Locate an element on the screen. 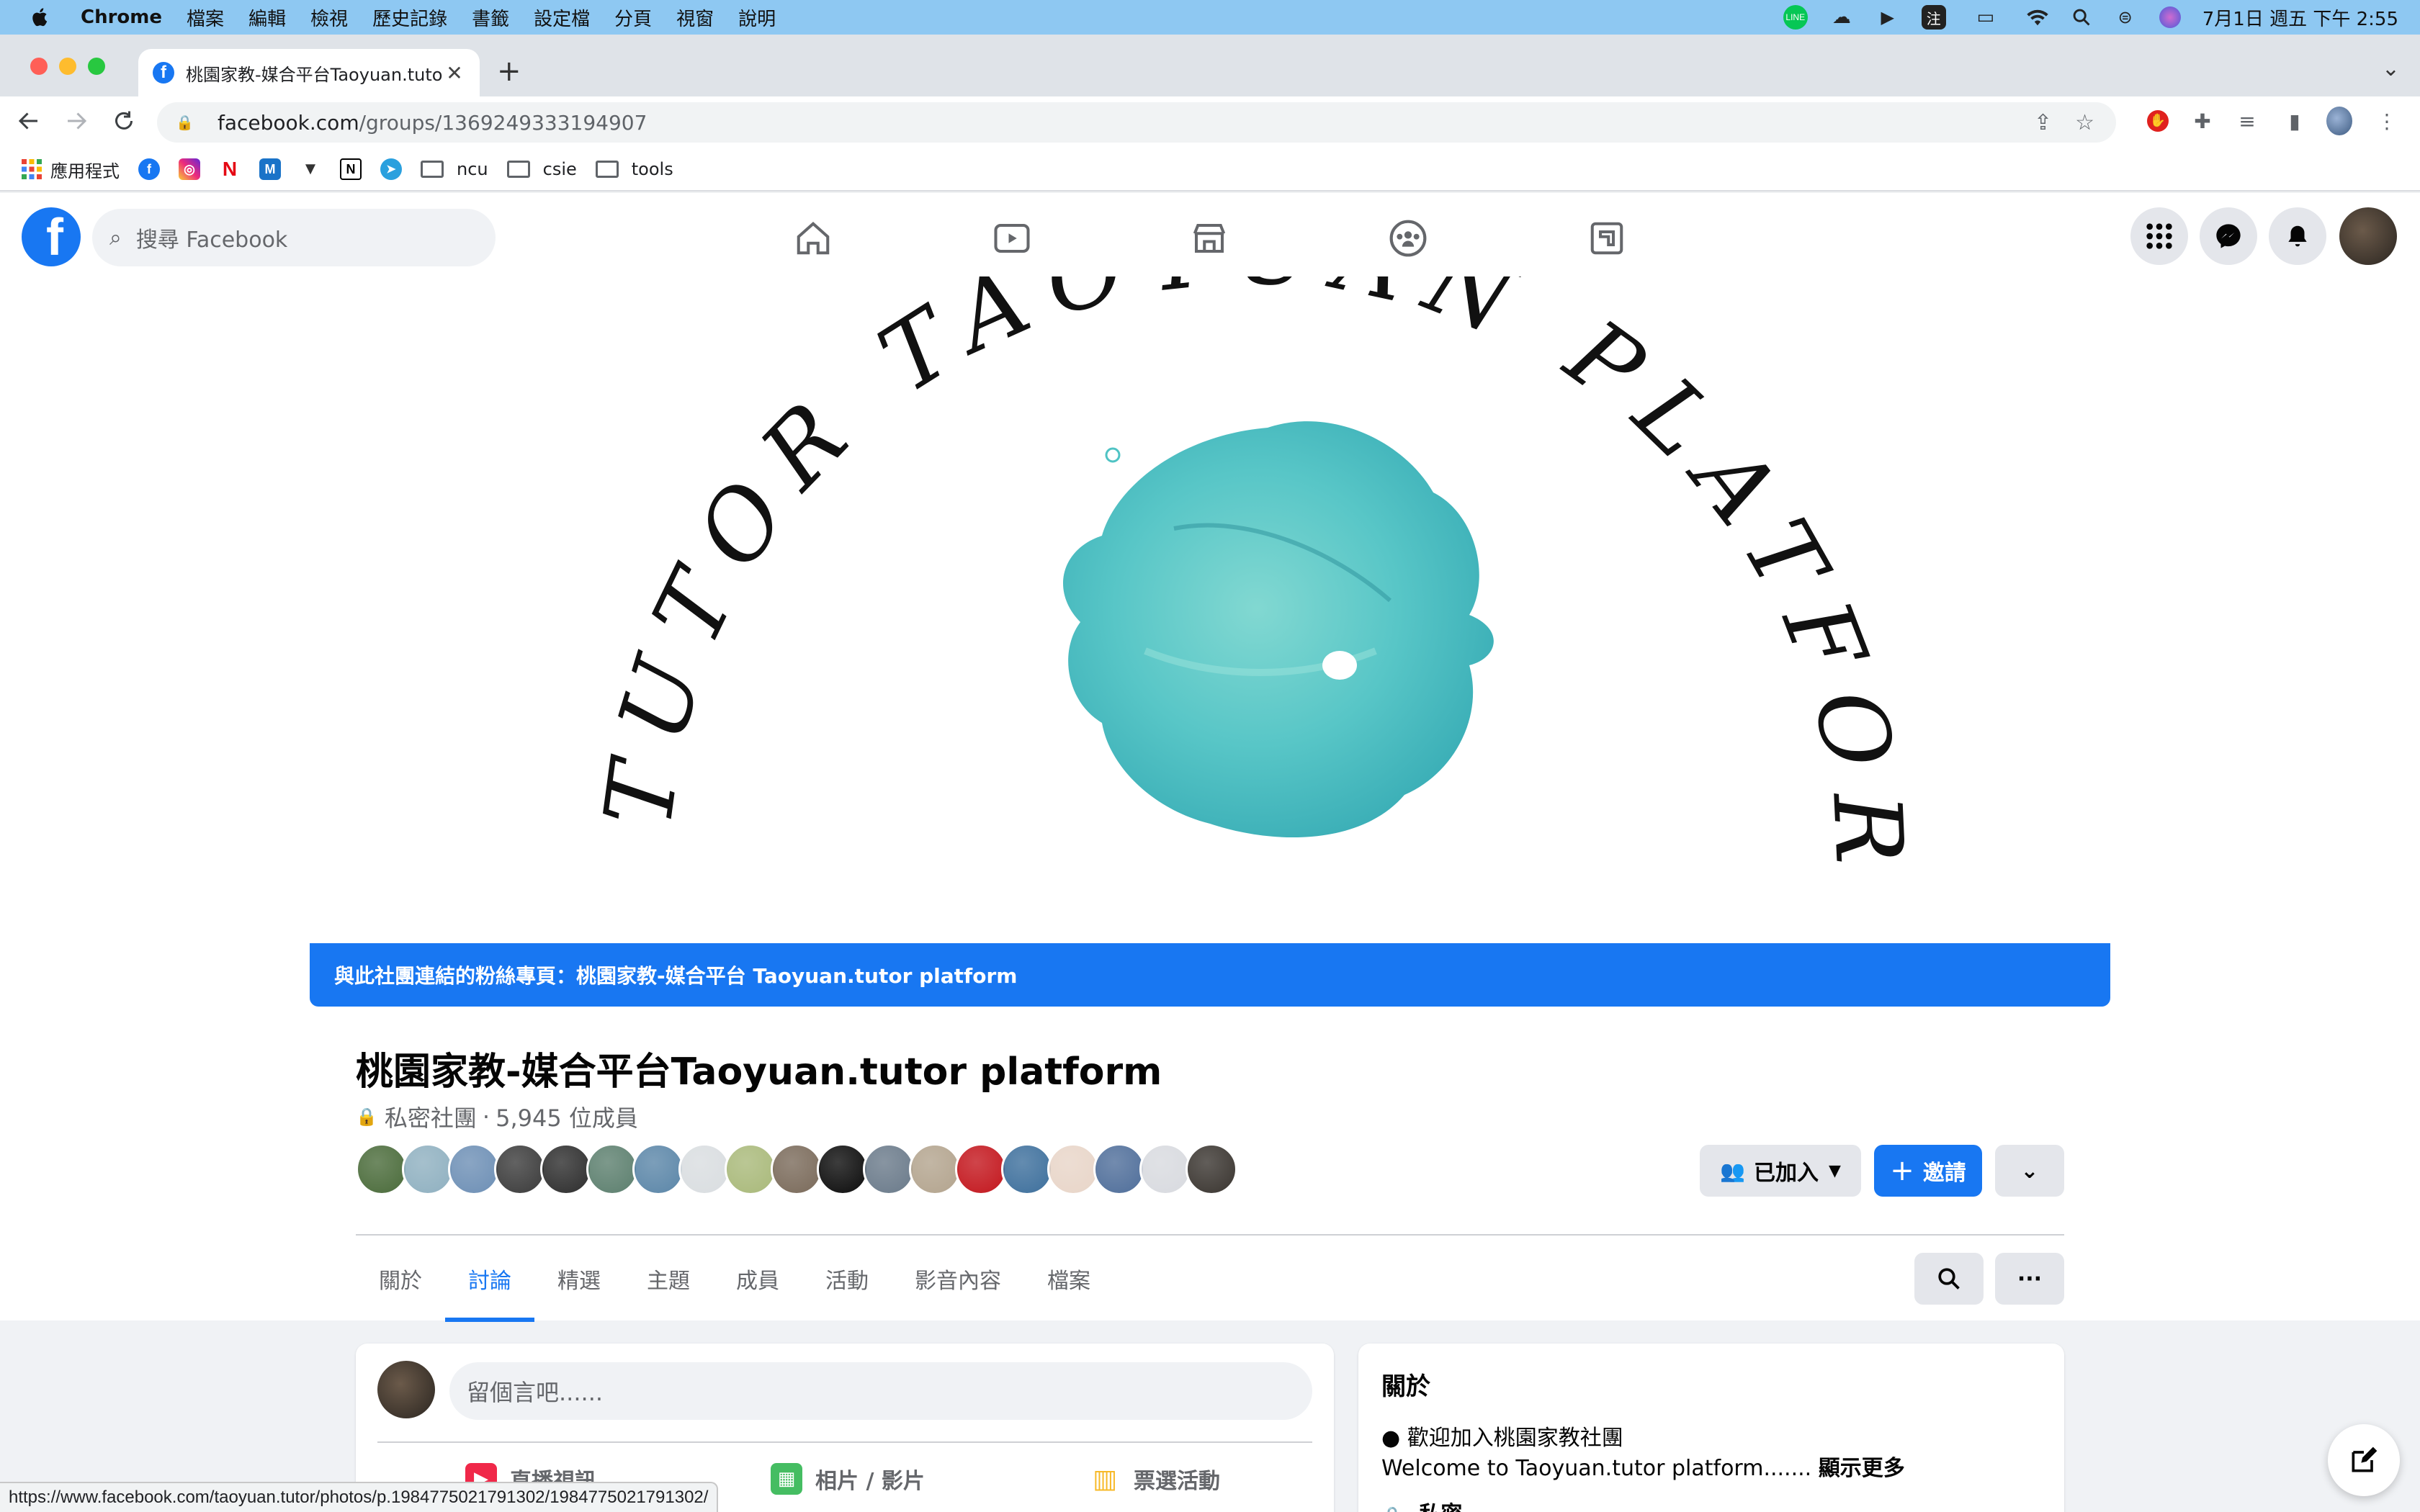 This screenshot has width=2420, height=1512. media-control-icon: ≡ is located at coordinates (2247, 121).